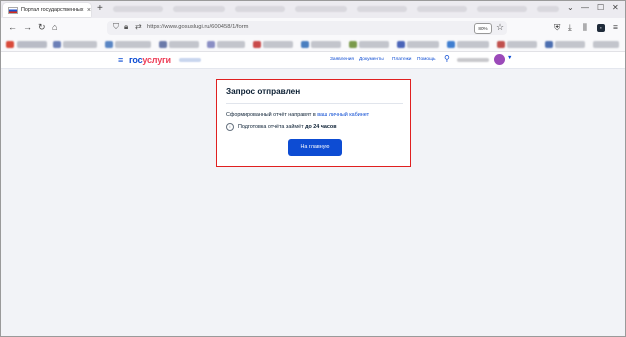 Image resolution: width=626 pixels, height=337 pixels. What do you see at coordinates (13, 10) in the screenshot?
I see `russian-flag-favicon-icon` at bounding box center [13, 10].